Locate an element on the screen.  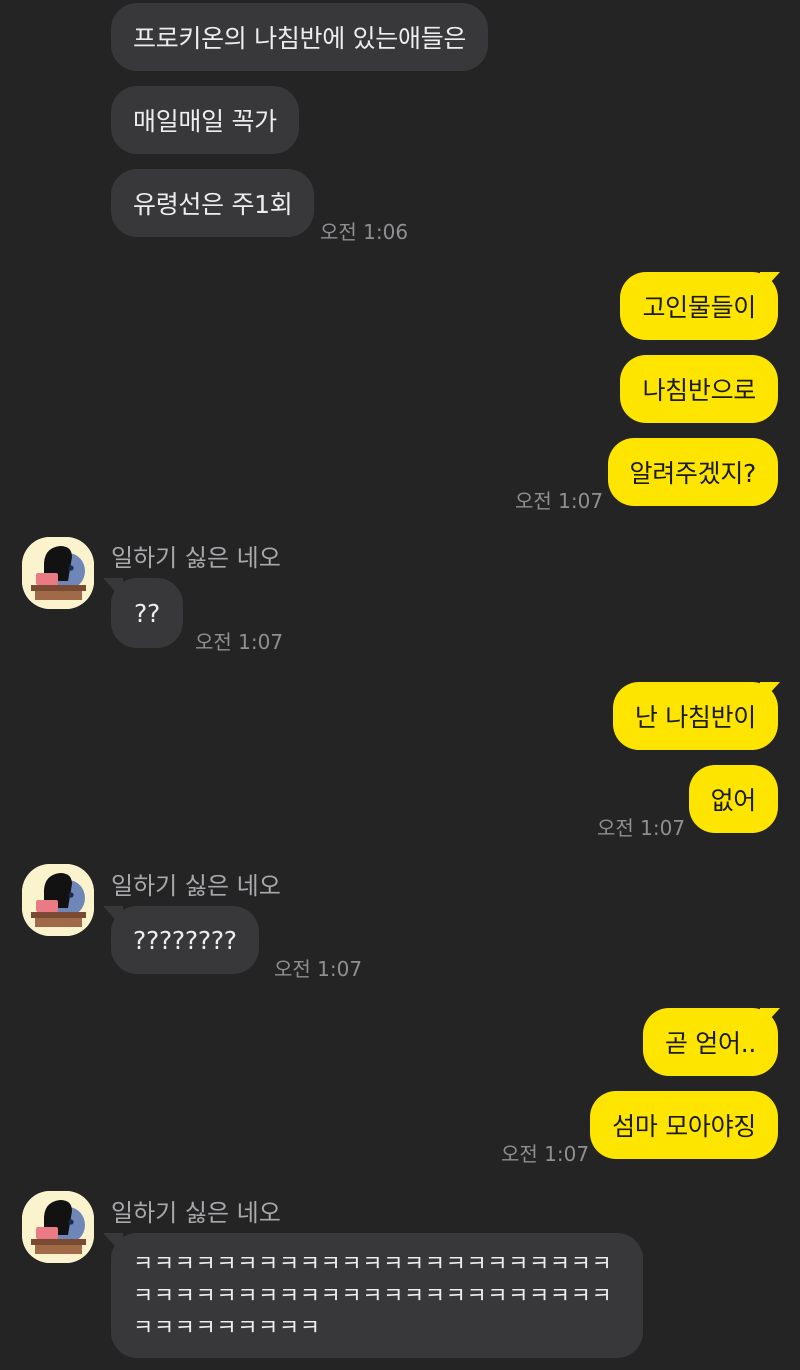
message-bubble-incoming: ?? is located at coordinates (147, 613).